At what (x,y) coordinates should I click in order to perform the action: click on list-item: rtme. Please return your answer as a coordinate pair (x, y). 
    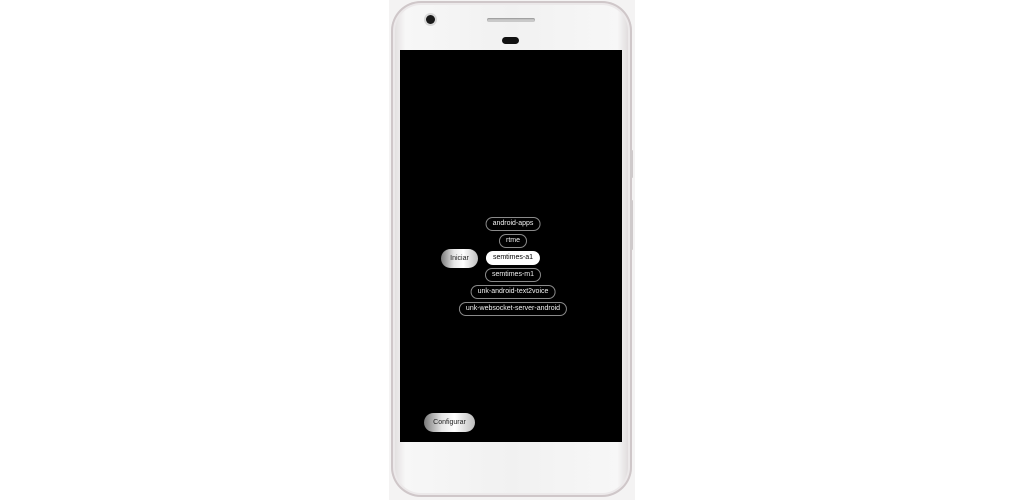
    Looking at the image, I should click on (513, 241).